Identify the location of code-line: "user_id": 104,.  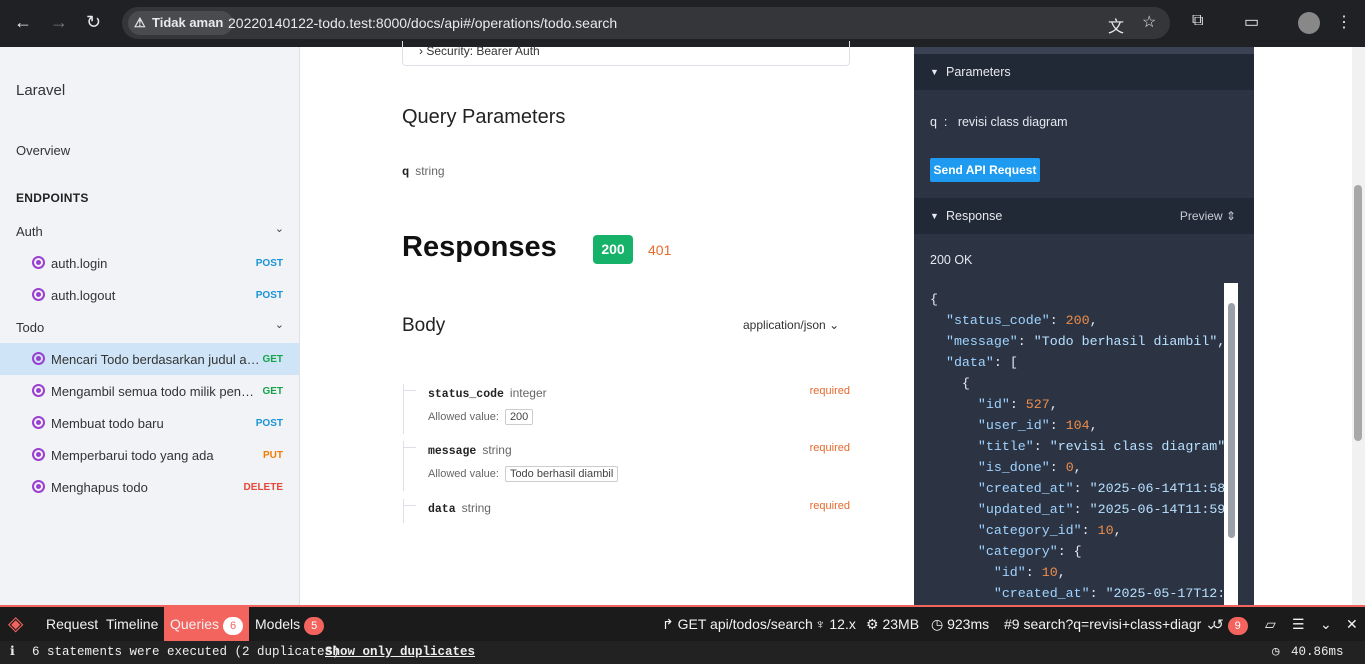
(1037, 425).